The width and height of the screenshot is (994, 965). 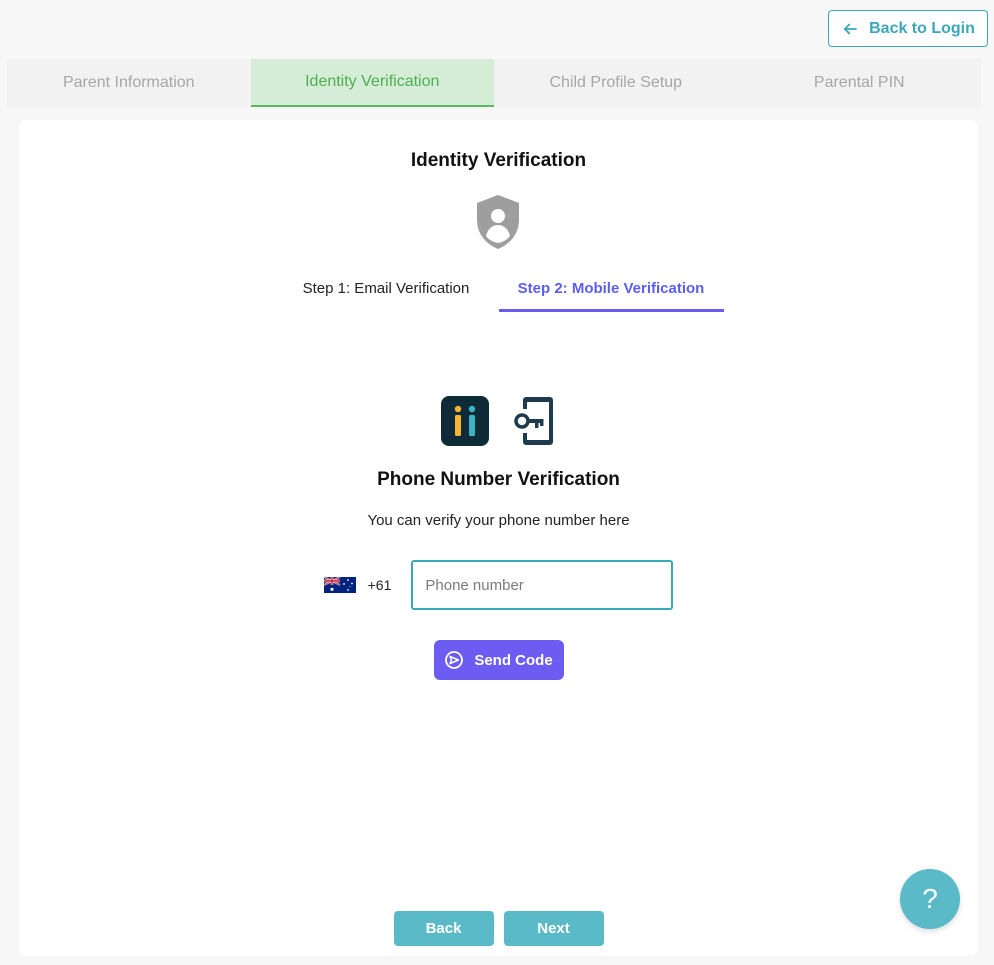 What do you see at coordinates (498, 520) in the screenshot?
I see `phone-verification-description: You can verify your phone number here` at bounding box center [498, 520].